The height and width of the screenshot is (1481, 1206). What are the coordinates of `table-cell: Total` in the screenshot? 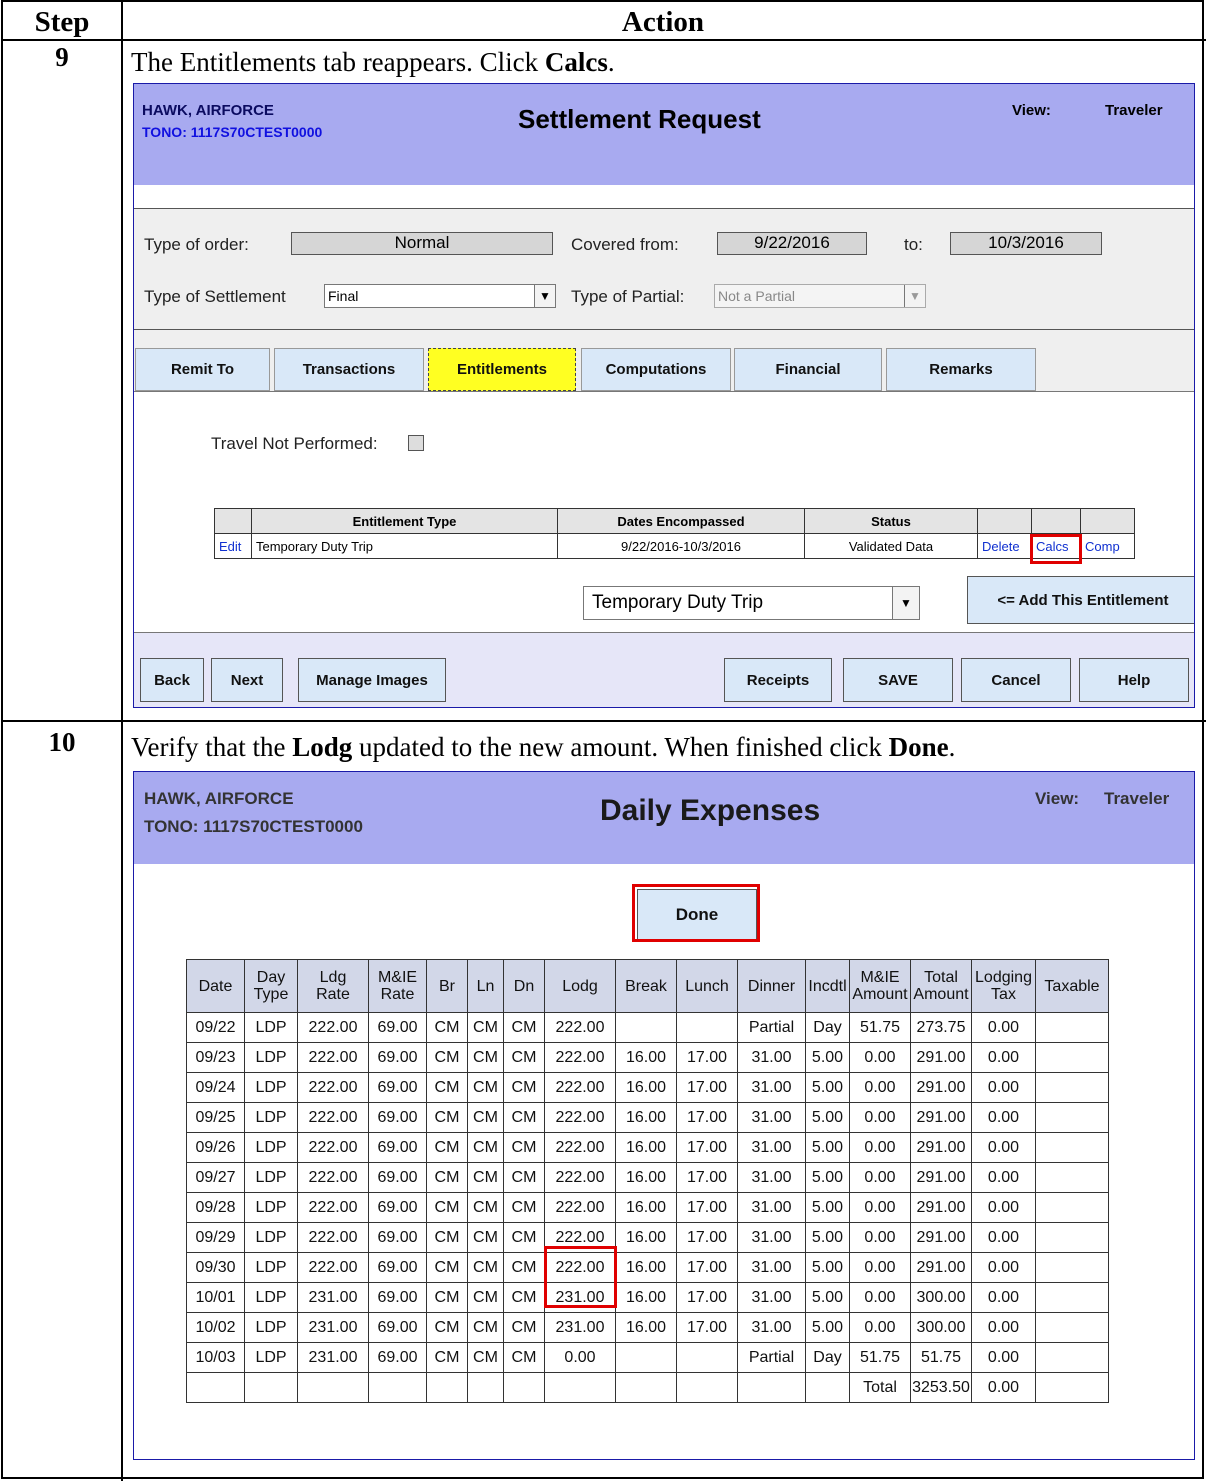 It's located at (880, 1387).